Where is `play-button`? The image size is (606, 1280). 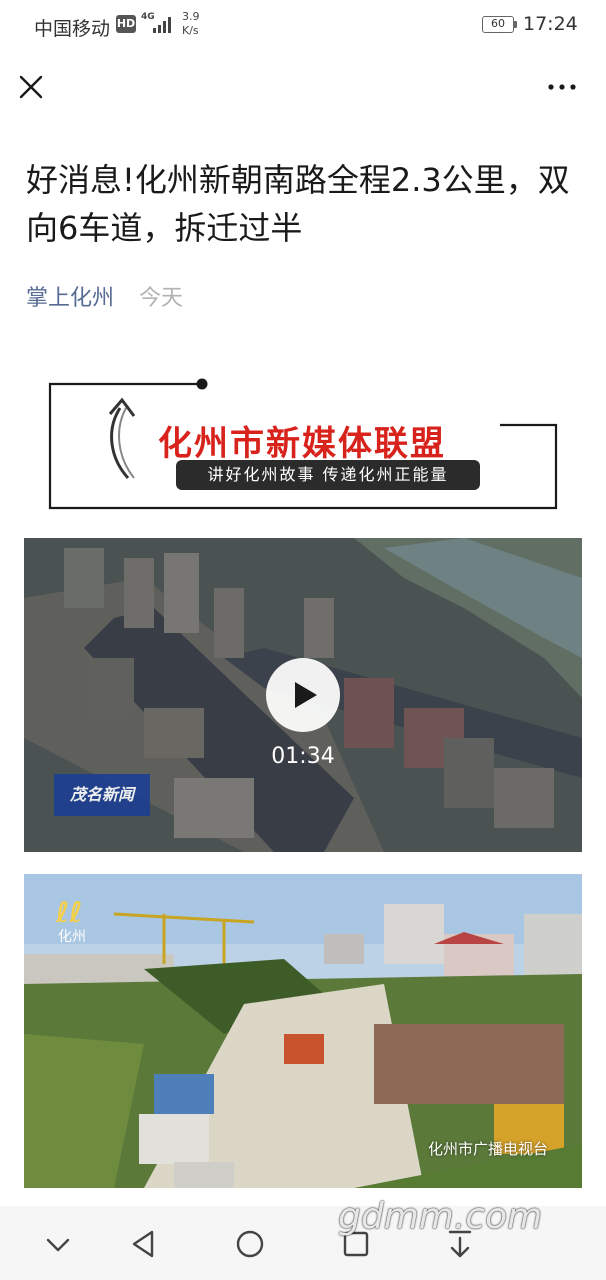 play-button is located at coordinates (303, 695).